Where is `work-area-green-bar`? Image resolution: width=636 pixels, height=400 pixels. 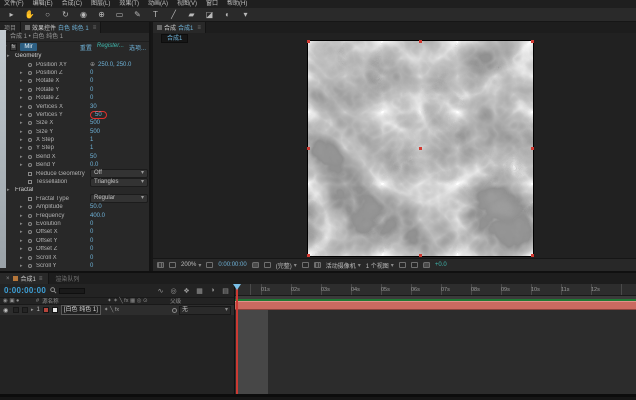 work-area-green-bar is located at coordinates (435, 300).